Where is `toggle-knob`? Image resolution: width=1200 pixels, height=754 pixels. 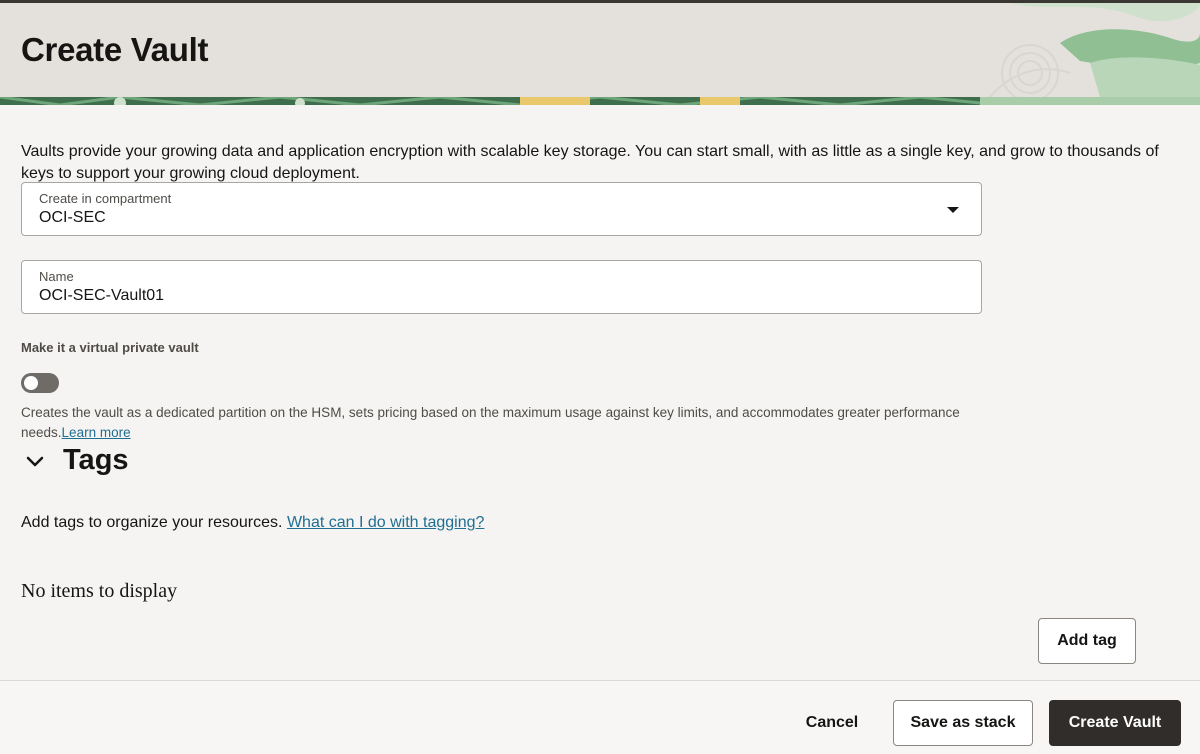
toggle-knob is located at coordinates (31, 383).